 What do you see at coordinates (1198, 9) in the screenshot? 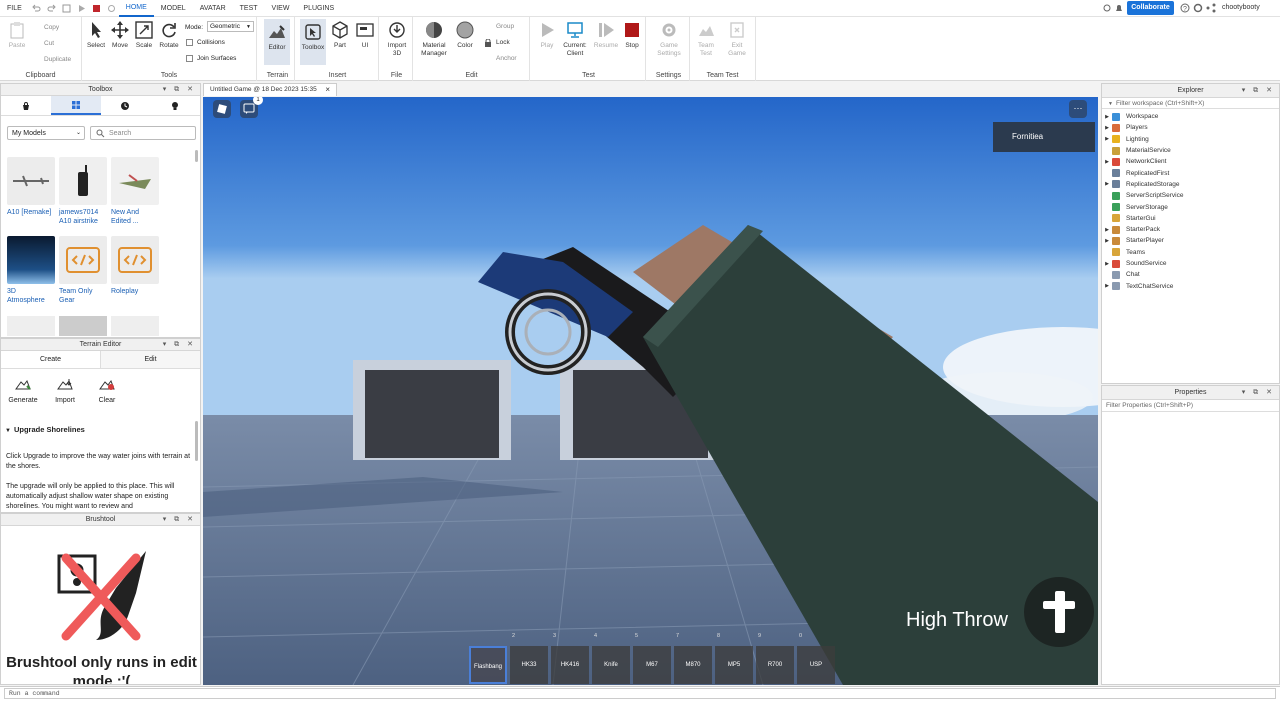
I see `settings-icon` at bounding box center [1198, 9].